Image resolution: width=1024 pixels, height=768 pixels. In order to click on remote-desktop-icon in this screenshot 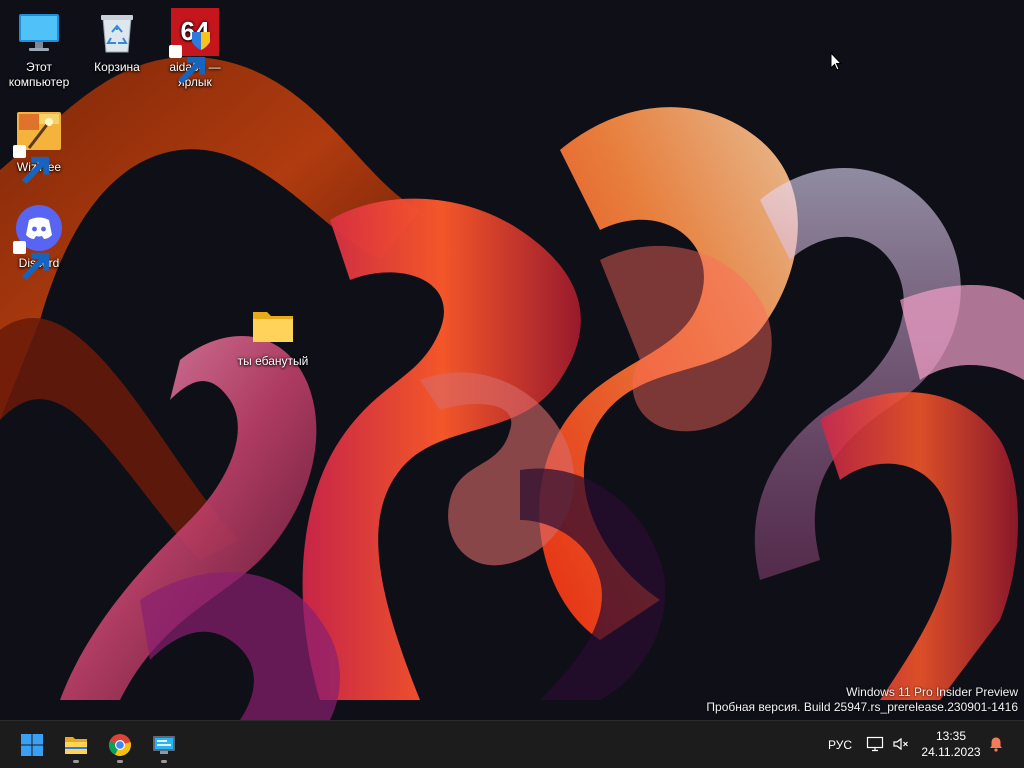, I will do `click(164, 745)`.